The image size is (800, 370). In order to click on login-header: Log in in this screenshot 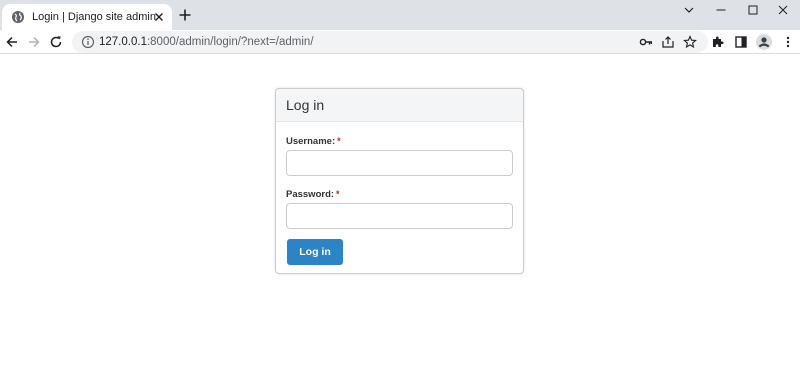, I will do `click(399, 105)`.